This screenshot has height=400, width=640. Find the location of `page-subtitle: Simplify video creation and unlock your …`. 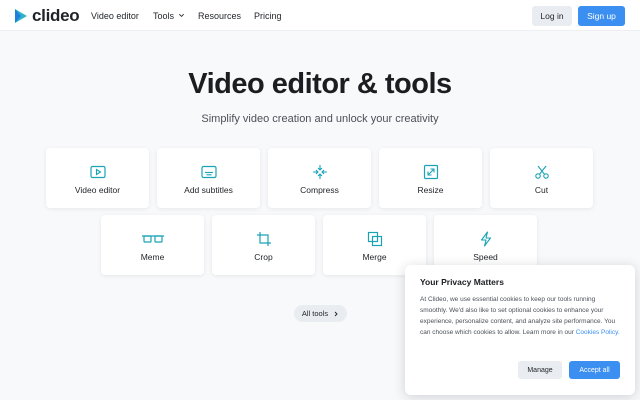

page-subtitle: Simplify video creation and unlock your … is located at coordinates (320, 119).